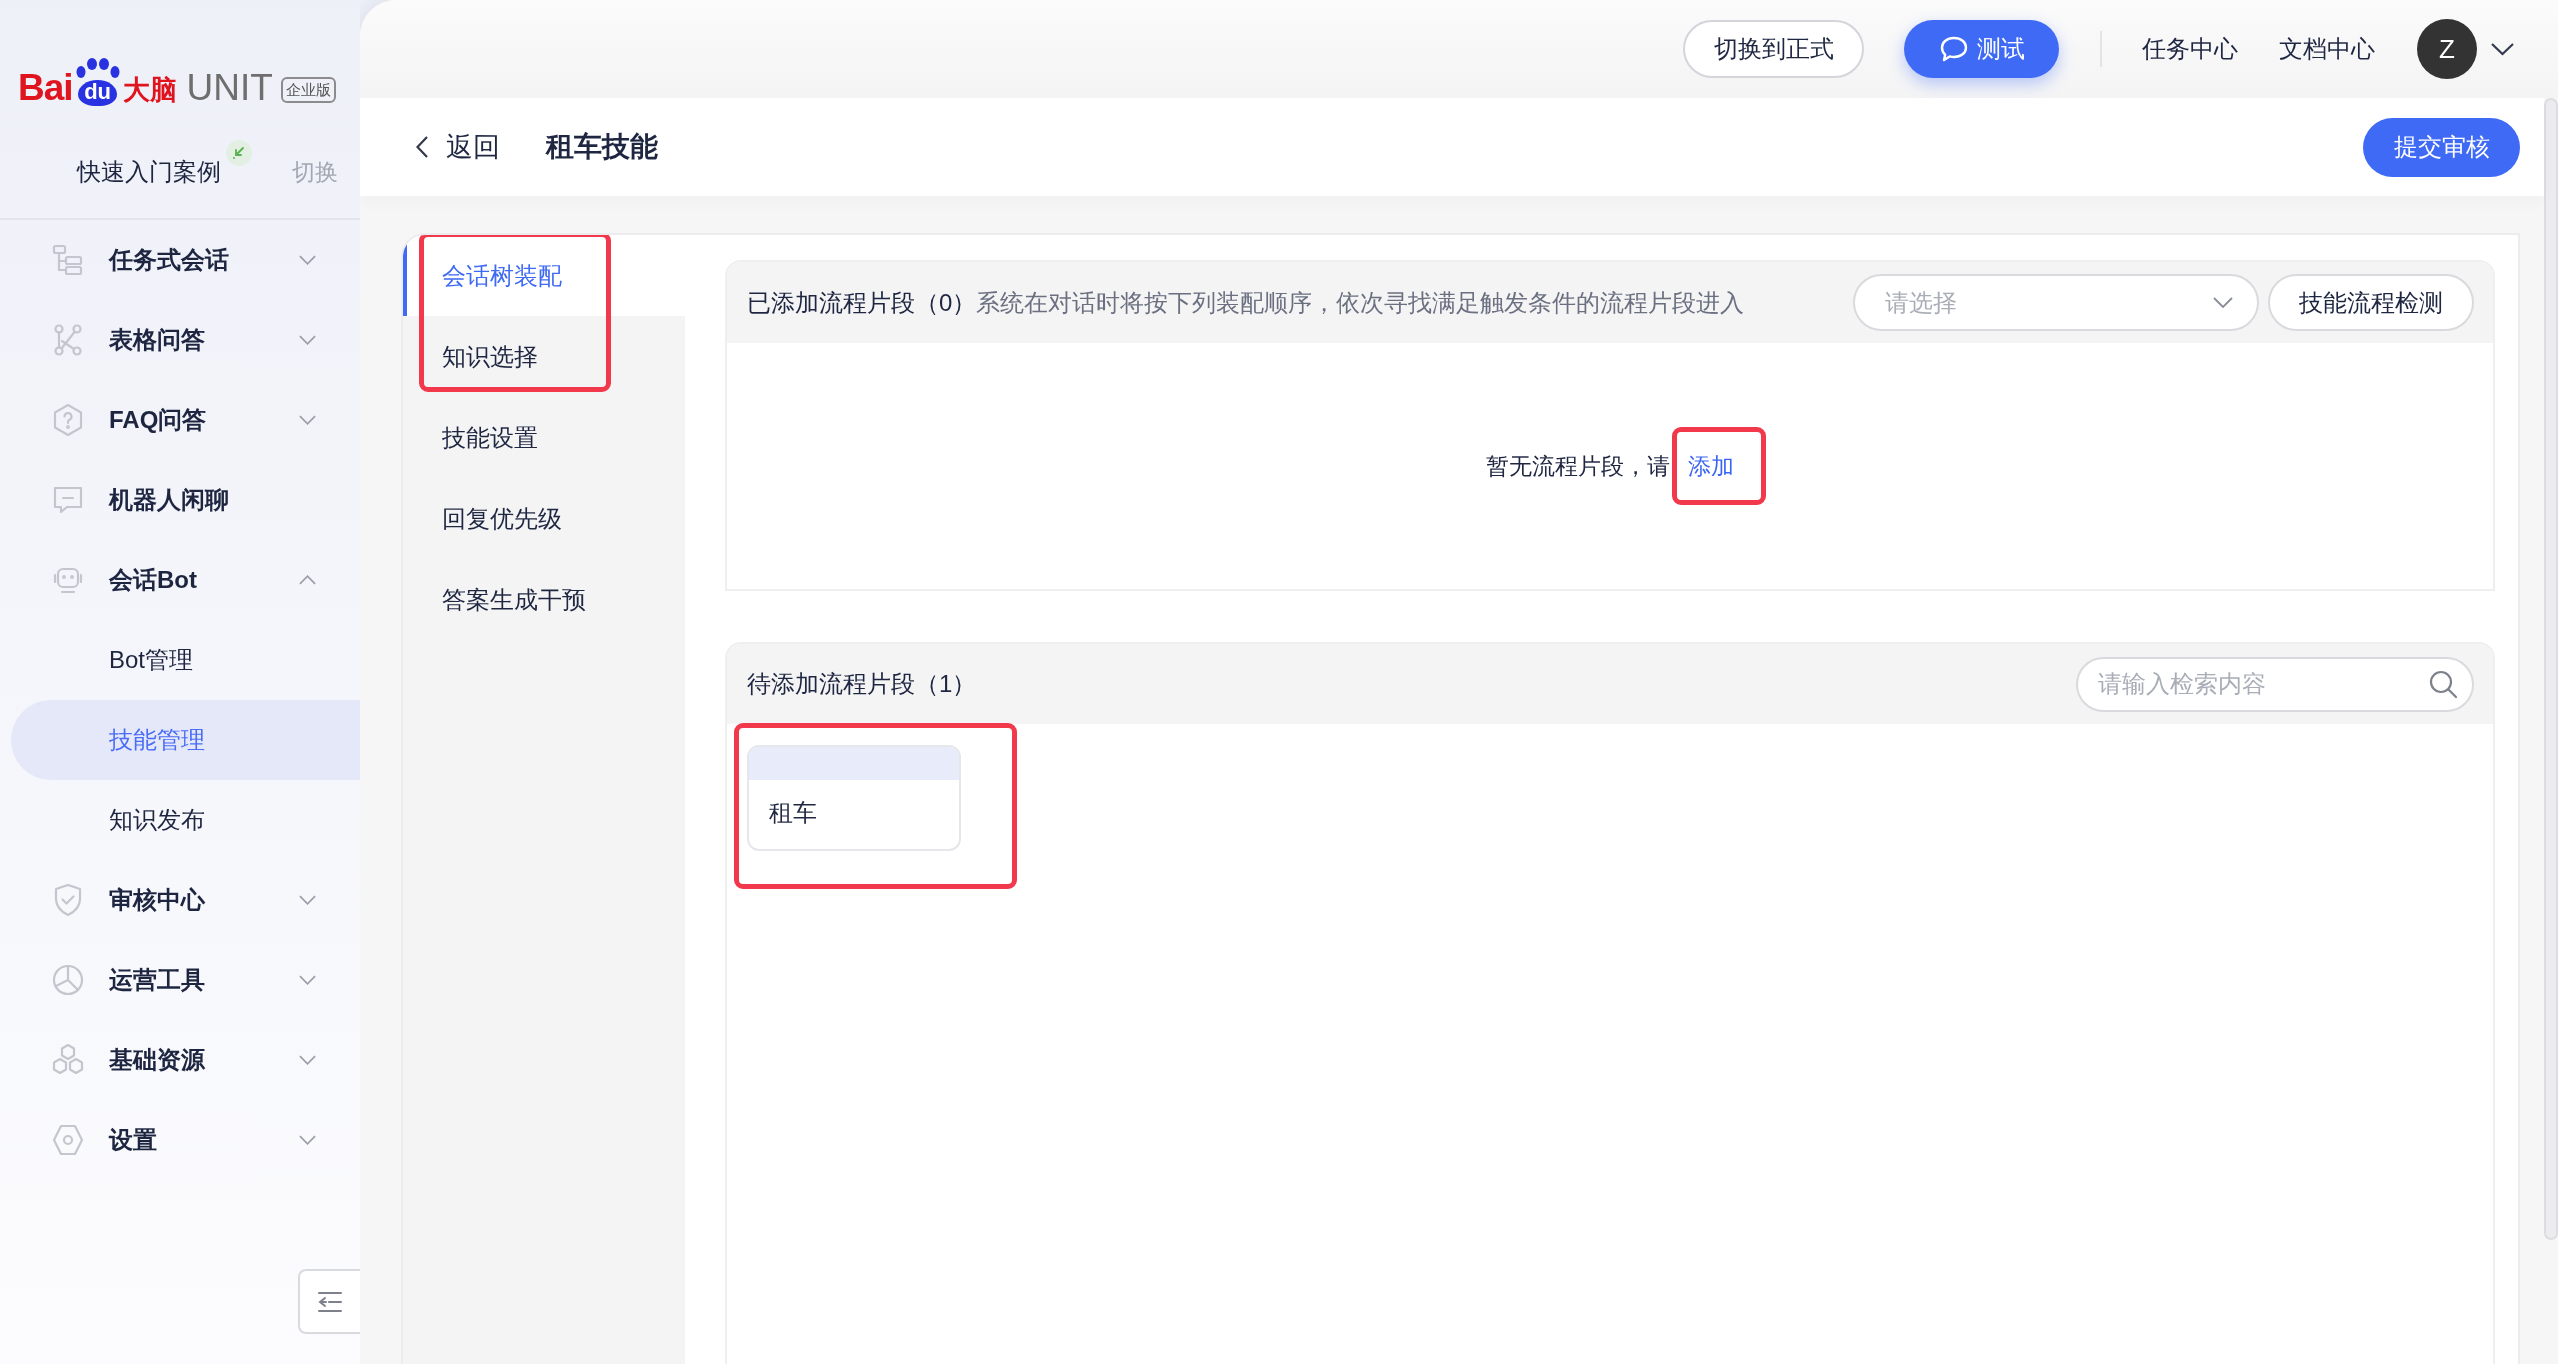 This screenshot has width=2558, height=1364. Describe the element at coordinates (544, 518) in the screenshot. I see `subnav-item: 回复优先级` at that location.